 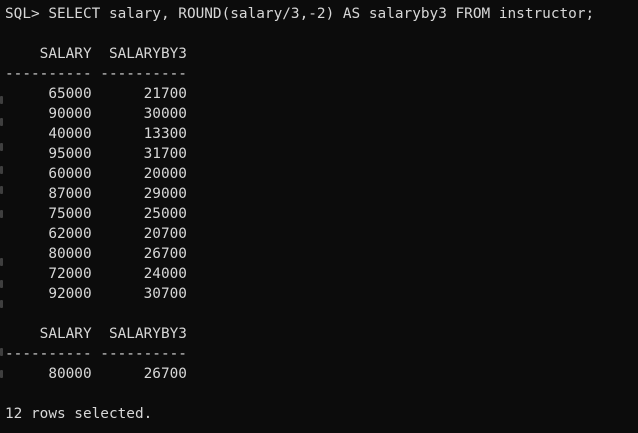 I want to click on table-row: 92000 30700, so click(x=96, y=294).